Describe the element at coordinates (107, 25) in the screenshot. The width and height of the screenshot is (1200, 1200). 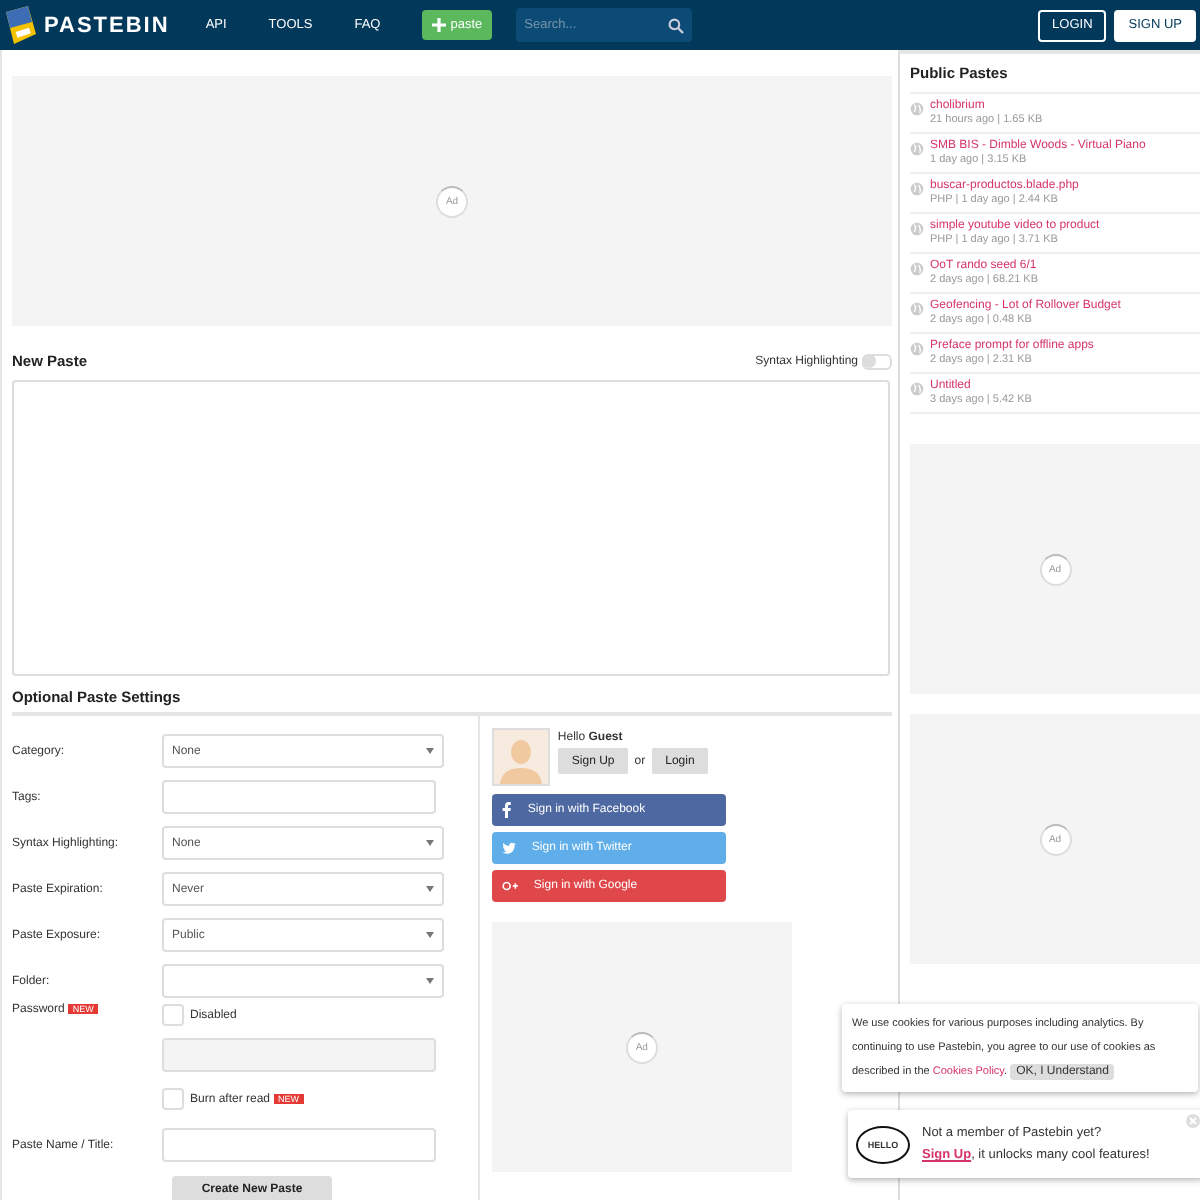
I see `logo-text: PASTEBIN` at that location.